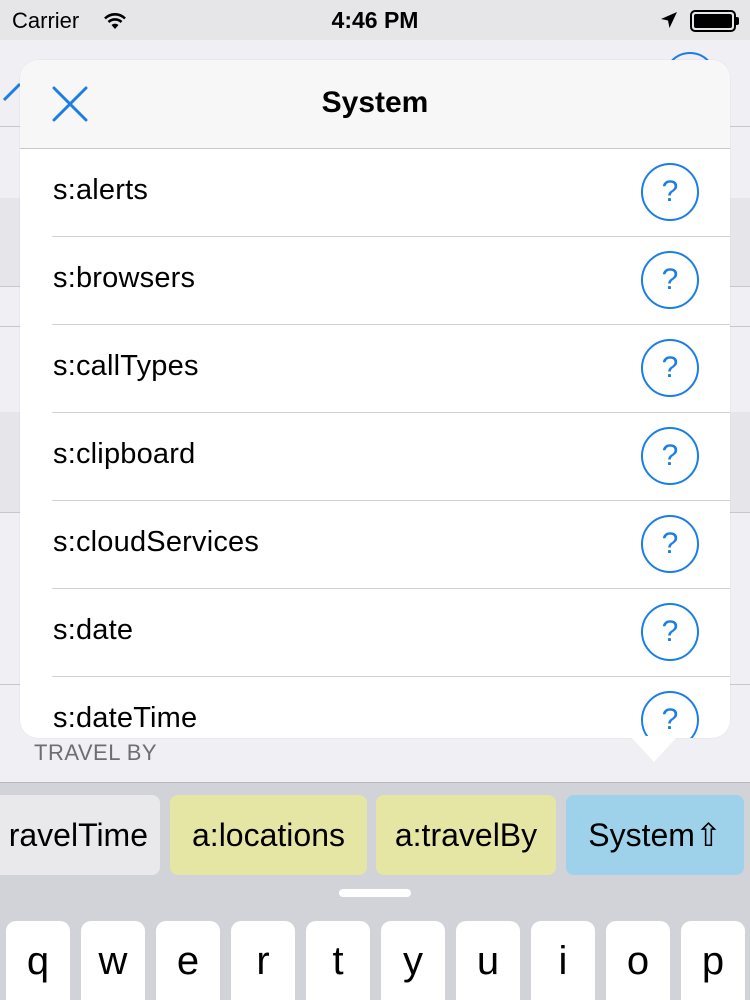  I want to click on list-item-label: s:browsers, so click(124, 278).